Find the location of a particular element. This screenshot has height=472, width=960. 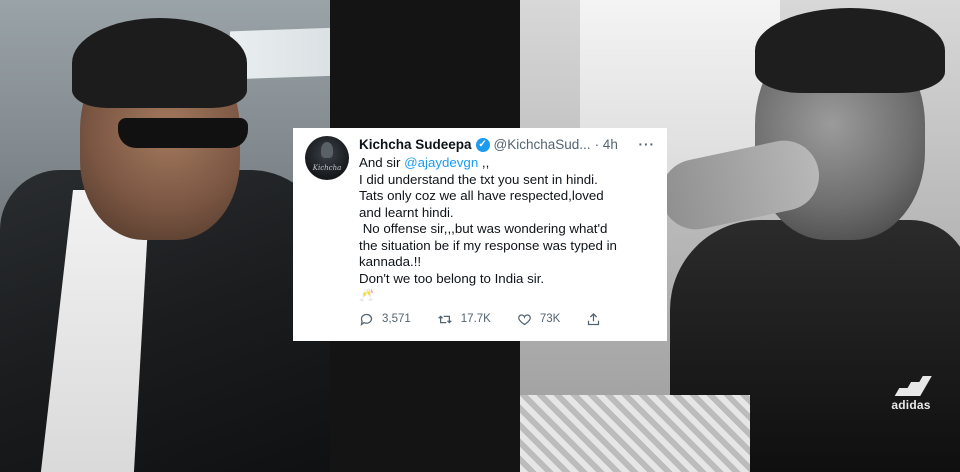

like-count: 73K is located at coordinates (550, 319).